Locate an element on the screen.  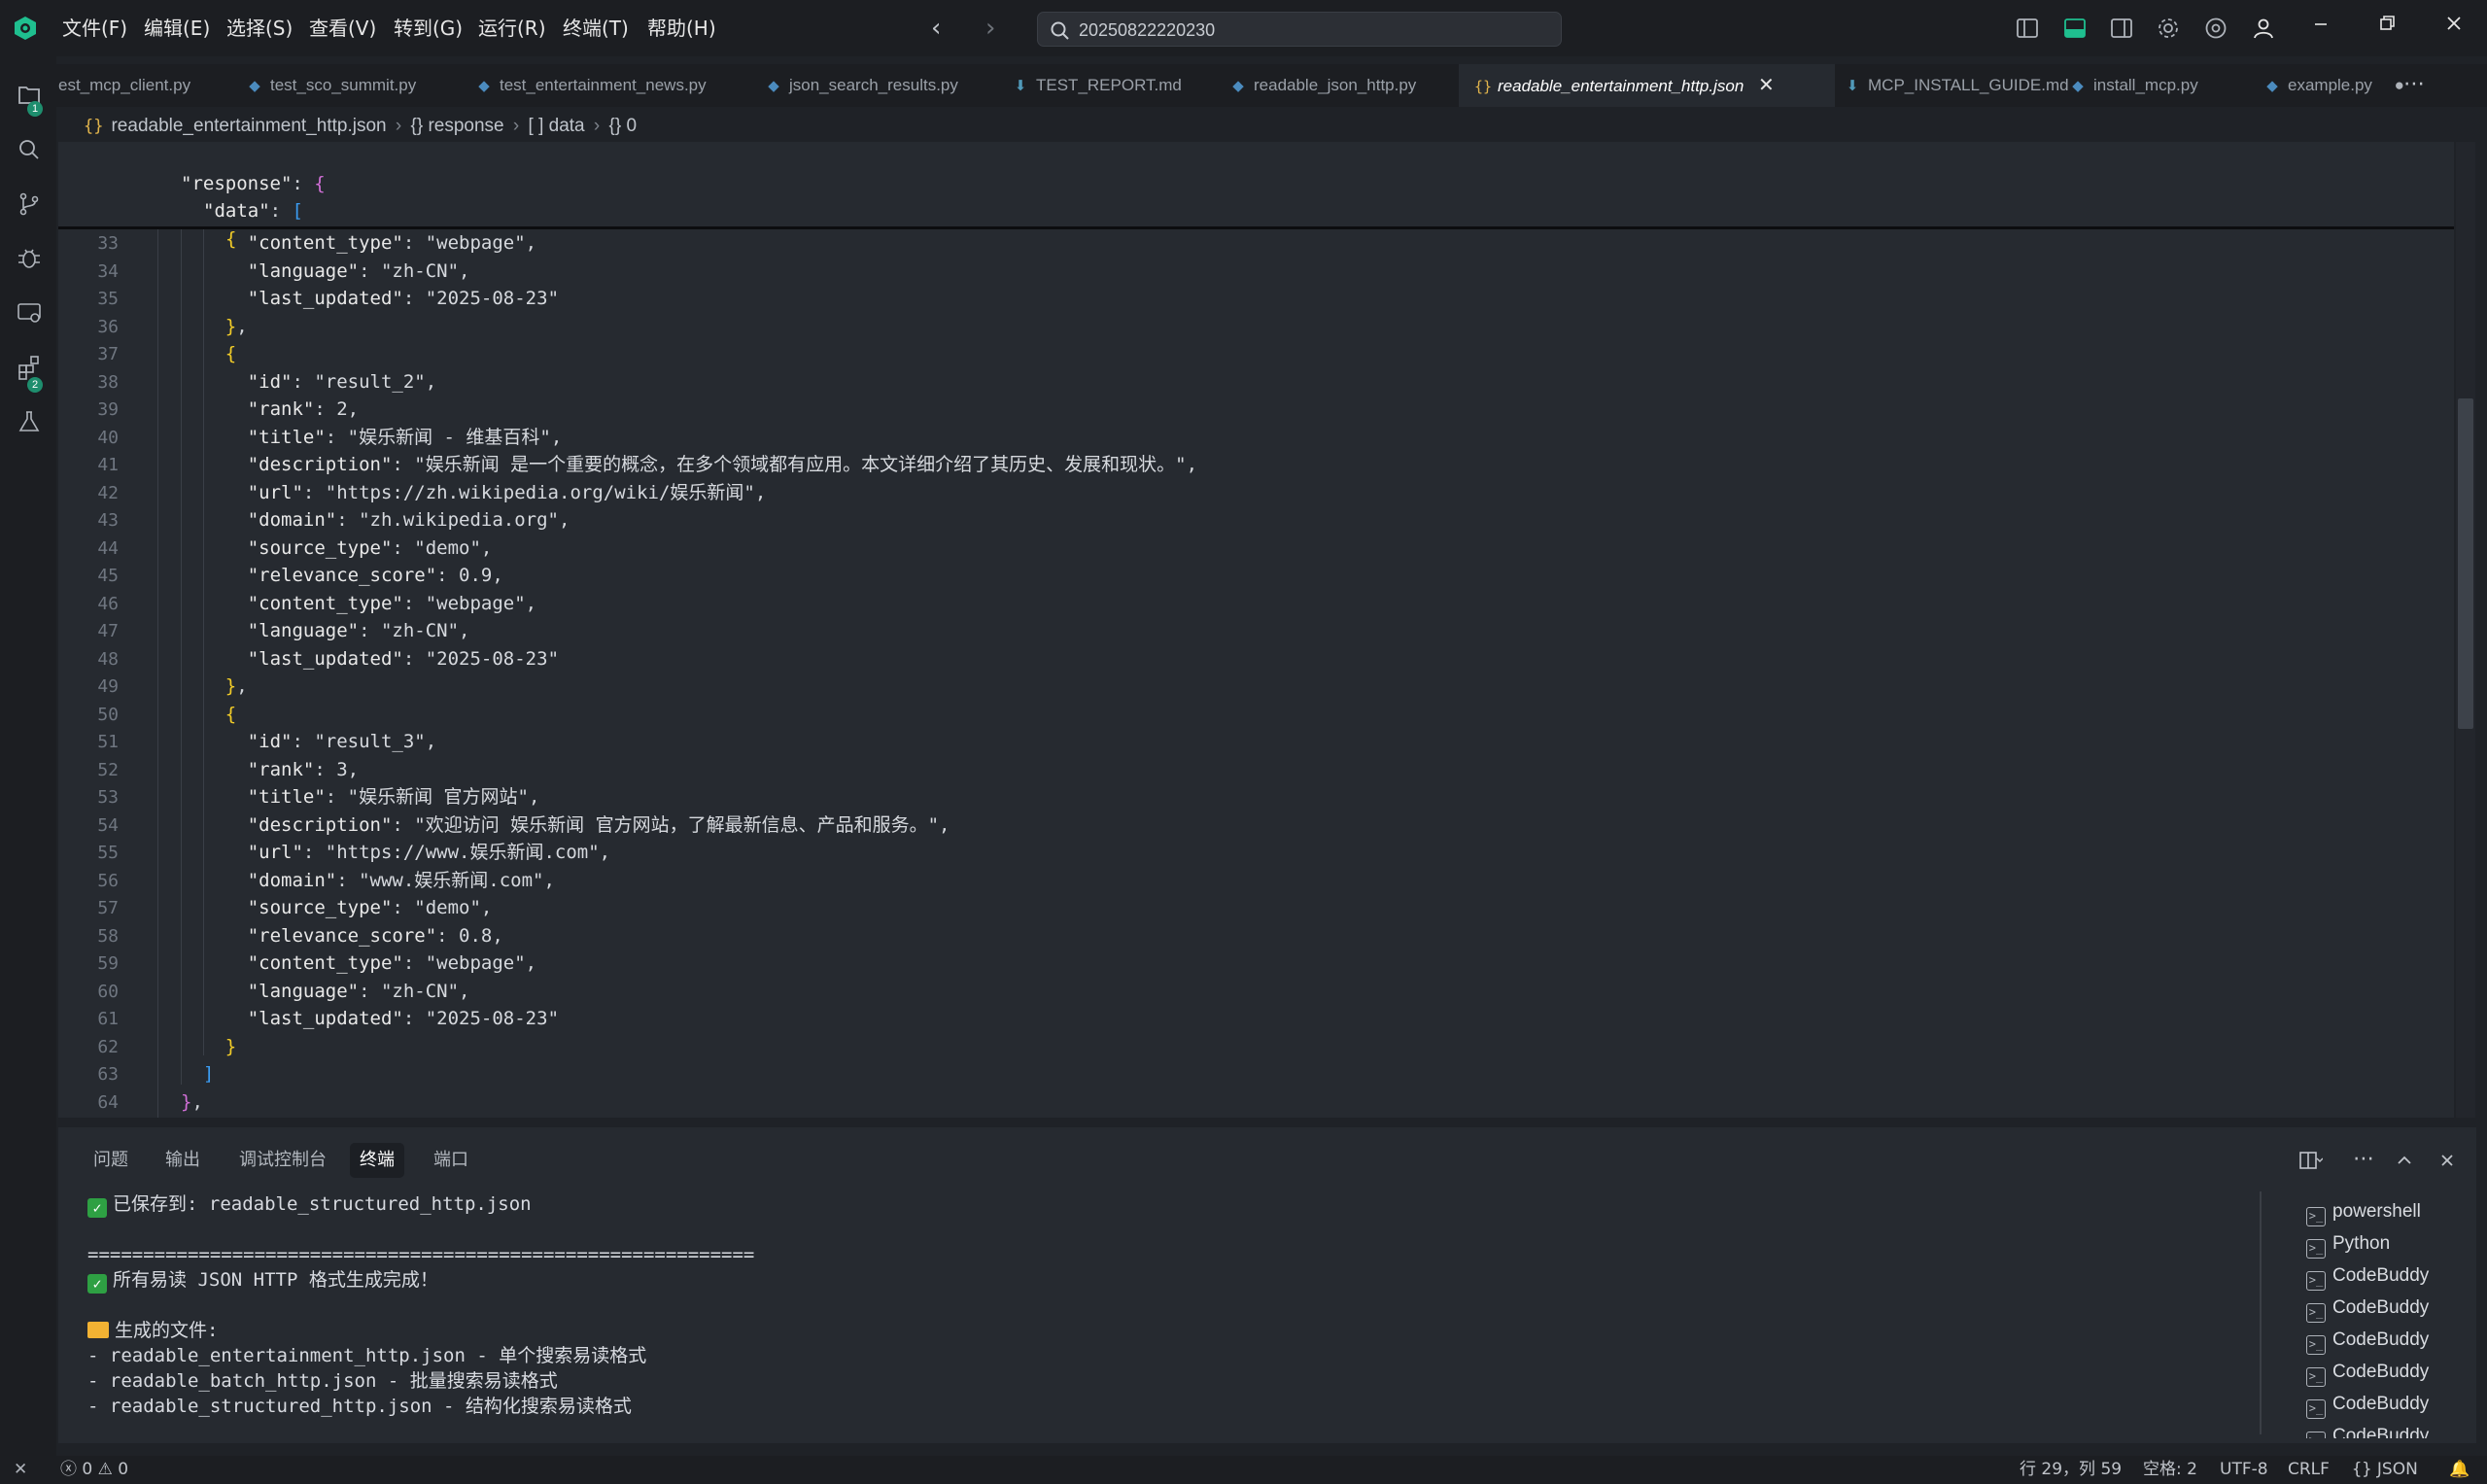
breadcrumb-index: 0 is located at coordinates (633, 126).